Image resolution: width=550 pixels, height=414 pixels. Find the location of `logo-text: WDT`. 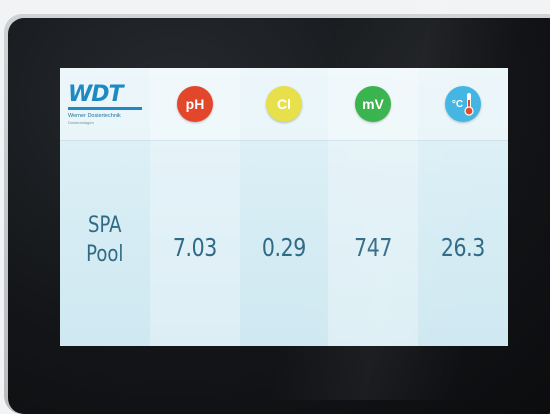

logo-text: WDT is located at coordinates (96, 94).